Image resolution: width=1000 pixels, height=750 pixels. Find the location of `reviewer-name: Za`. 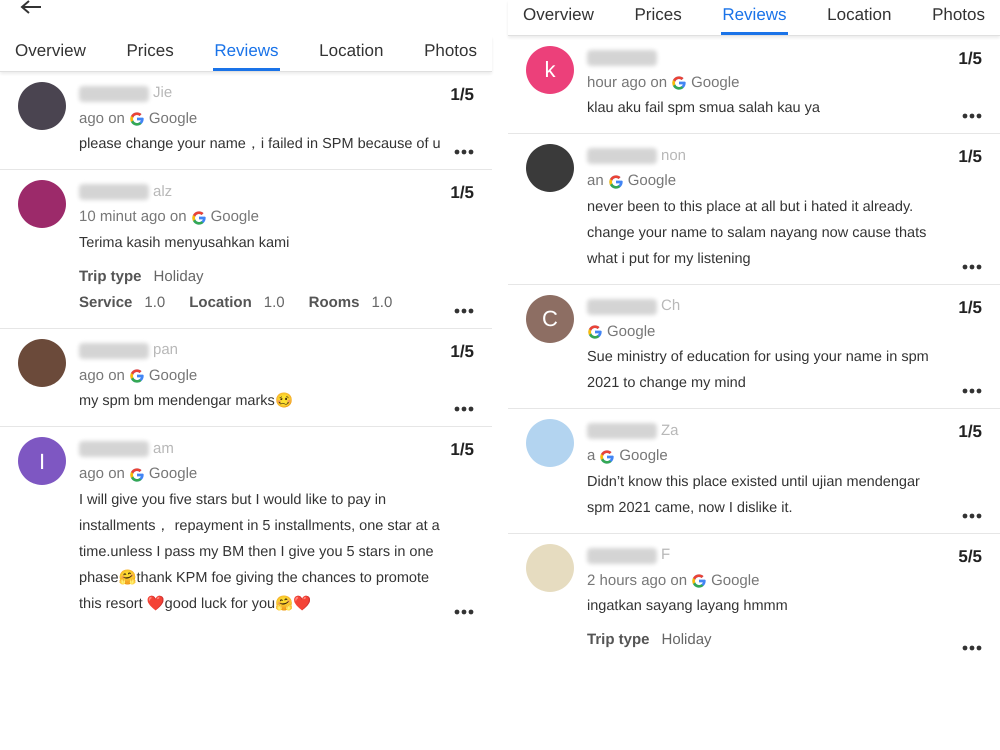

reviewer-name: Za is located at coordinates (670, 430).